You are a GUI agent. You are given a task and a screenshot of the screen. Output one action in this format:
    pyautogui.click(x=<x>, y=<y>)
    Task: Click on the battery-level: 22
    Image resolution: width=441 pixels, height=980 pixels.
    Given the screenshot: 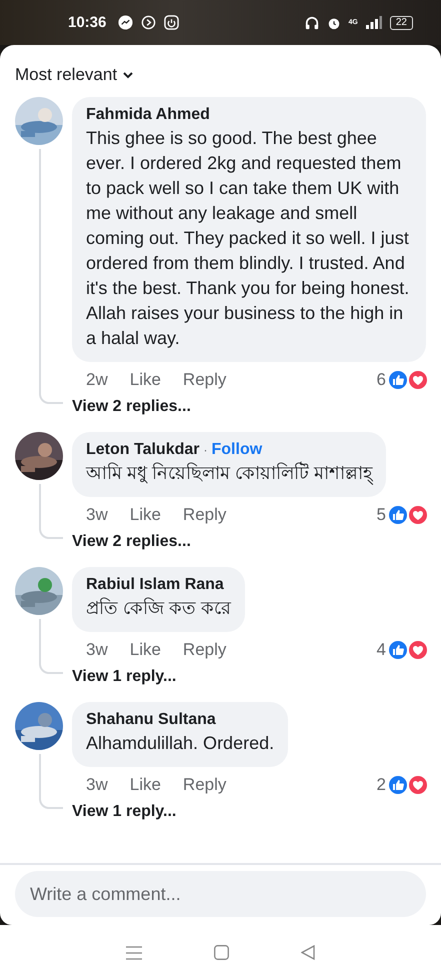 What is the action you would take?
    pyautogui.click(x=401, y=23)
    